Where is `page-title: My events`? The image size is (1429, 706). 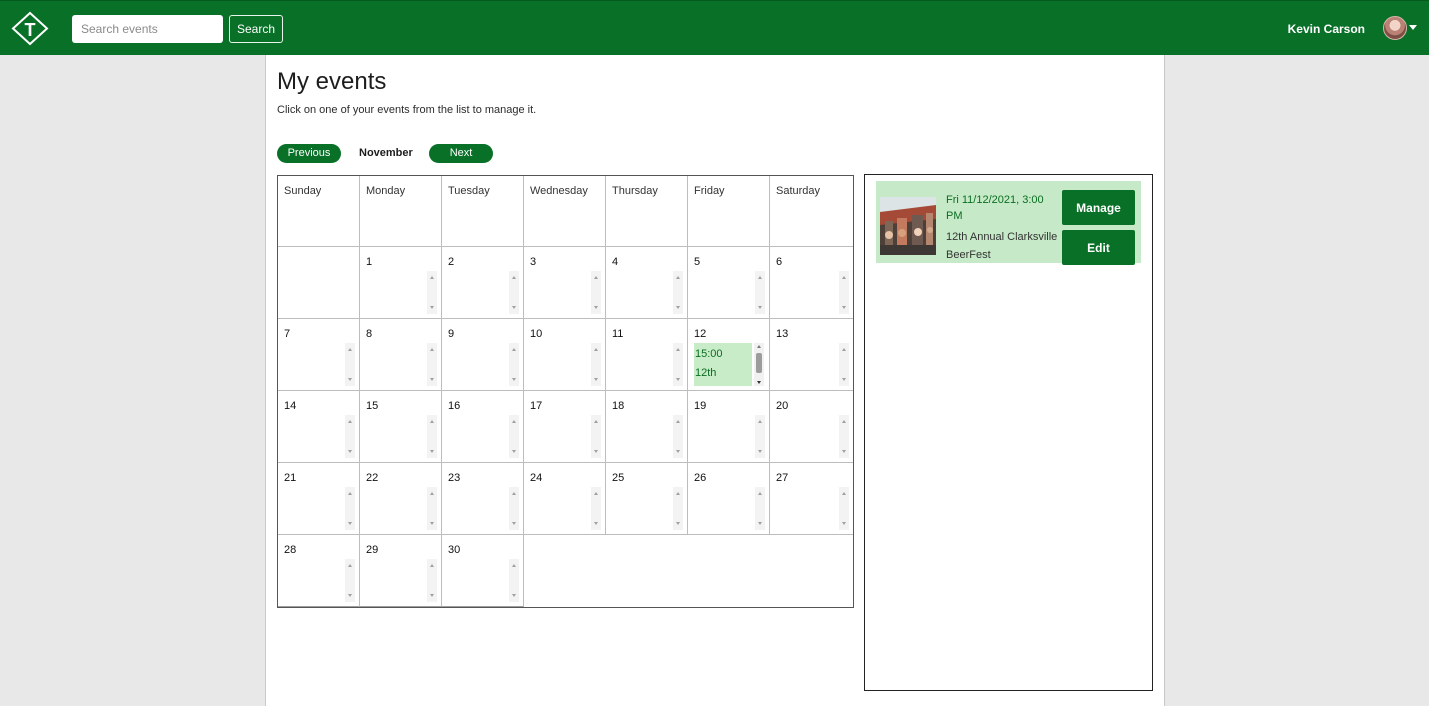 page-title: My events is located at coordinates (332, 81).